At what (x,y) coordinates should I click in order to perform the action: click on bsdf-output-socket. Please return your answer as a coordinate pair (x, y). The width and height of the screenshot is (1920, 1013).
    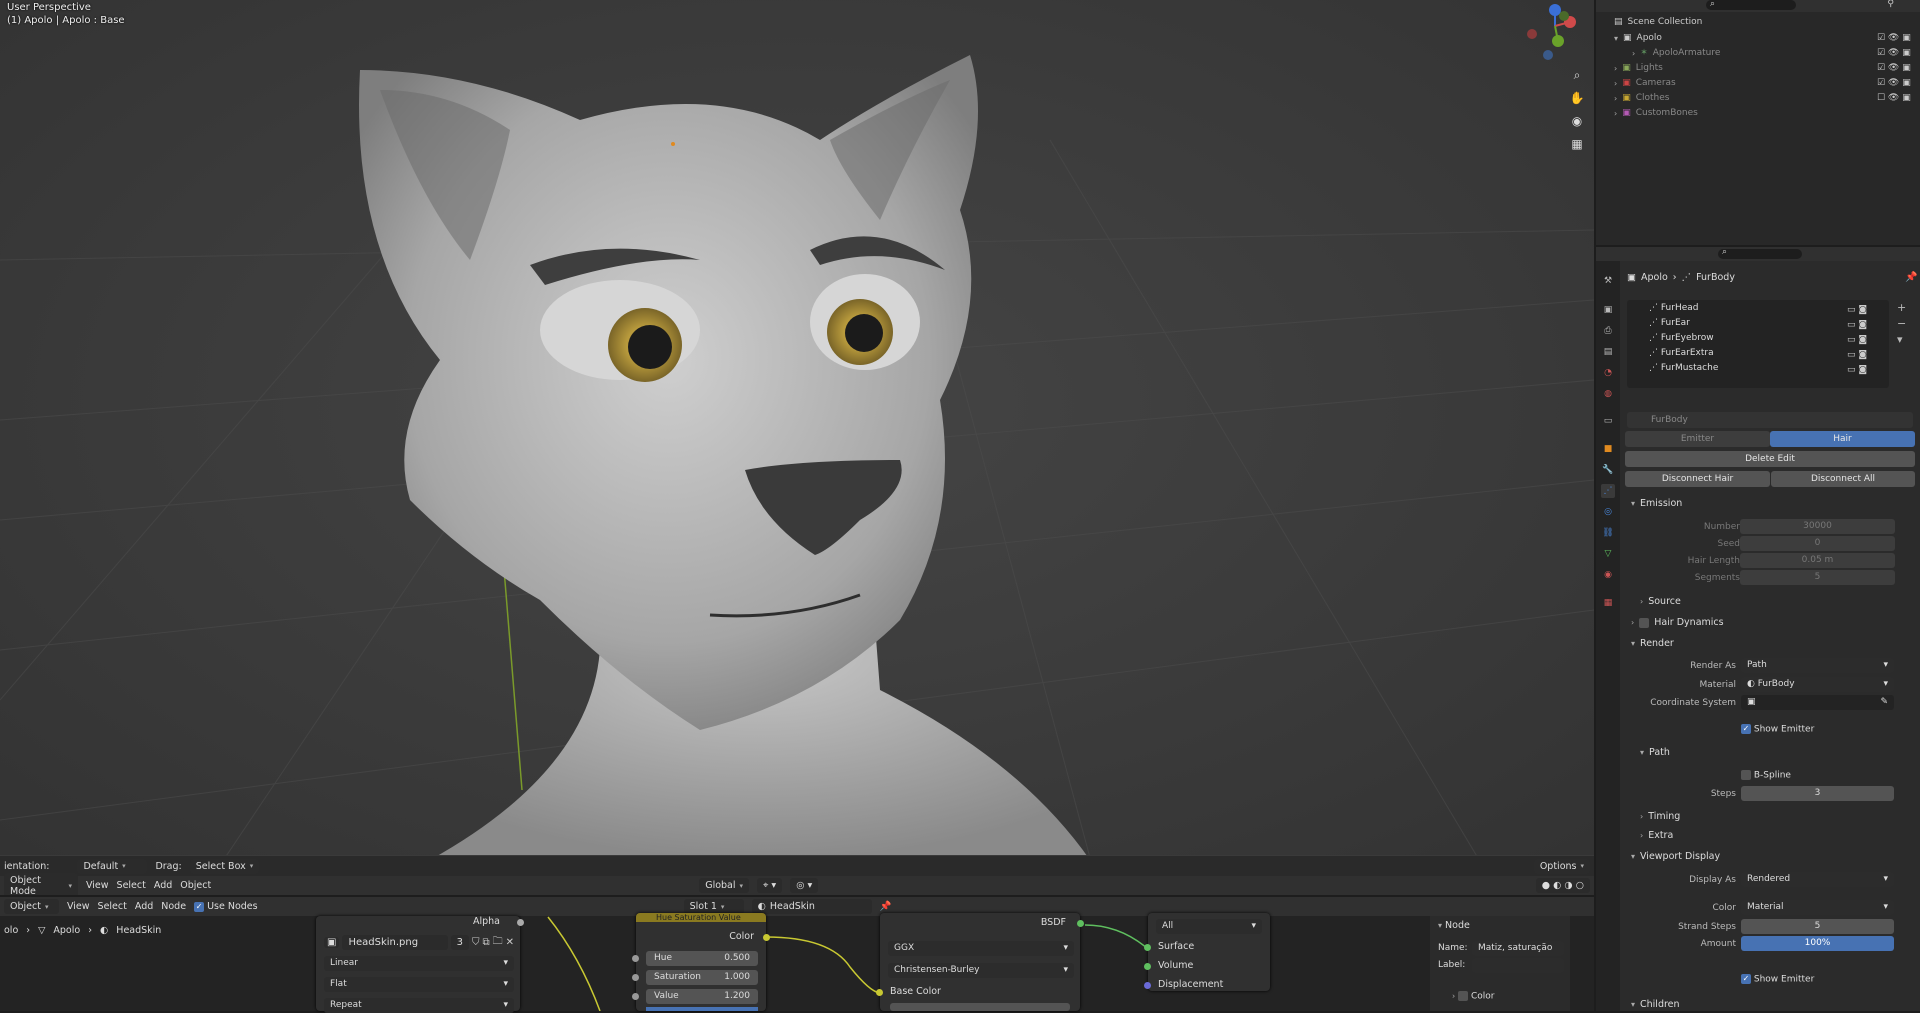
    Looking at the image, I should click on (1080, 923).